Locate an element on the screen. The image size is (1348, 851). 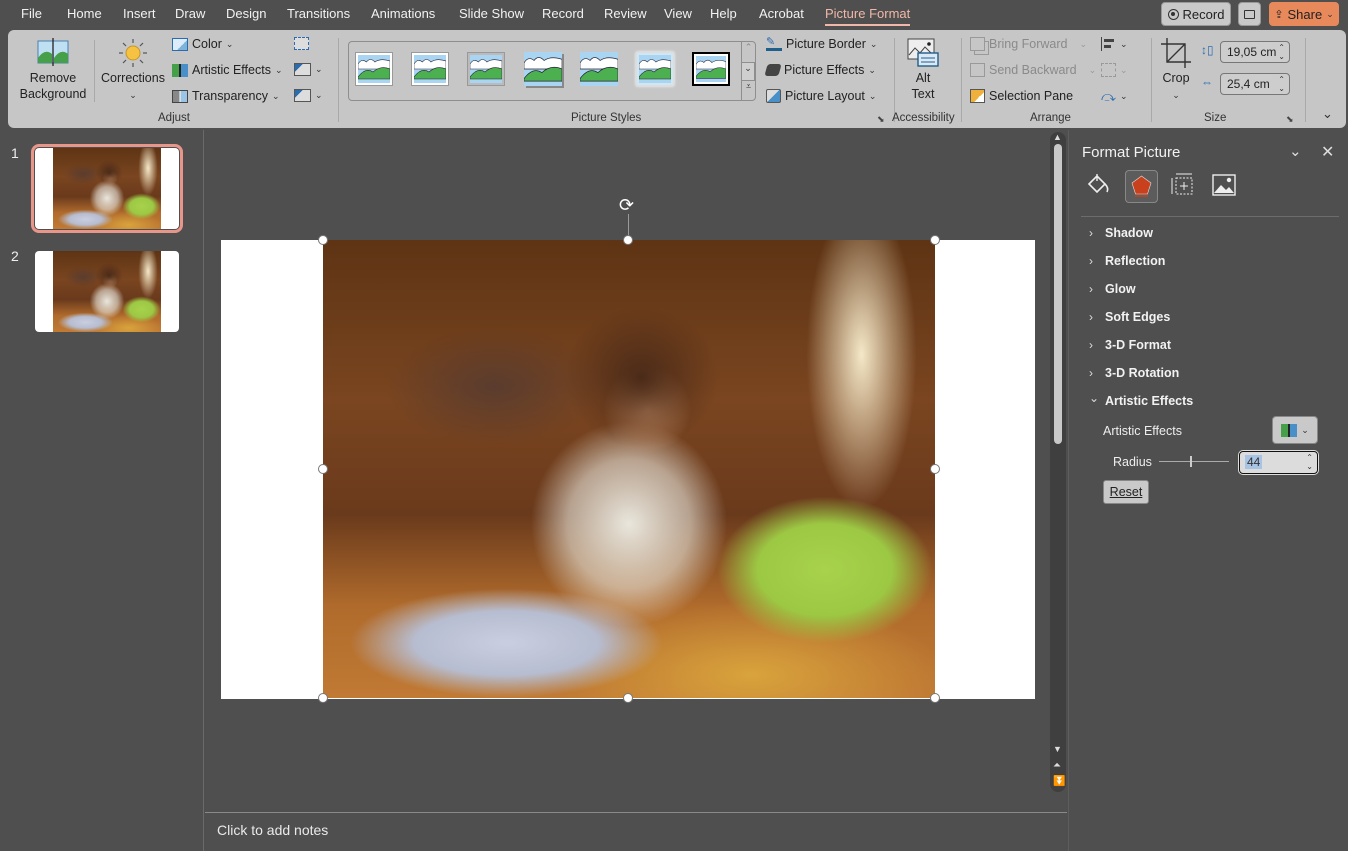
section-3-d-rotation: › 3-D Rotation is located at coordinates (1134, 373).